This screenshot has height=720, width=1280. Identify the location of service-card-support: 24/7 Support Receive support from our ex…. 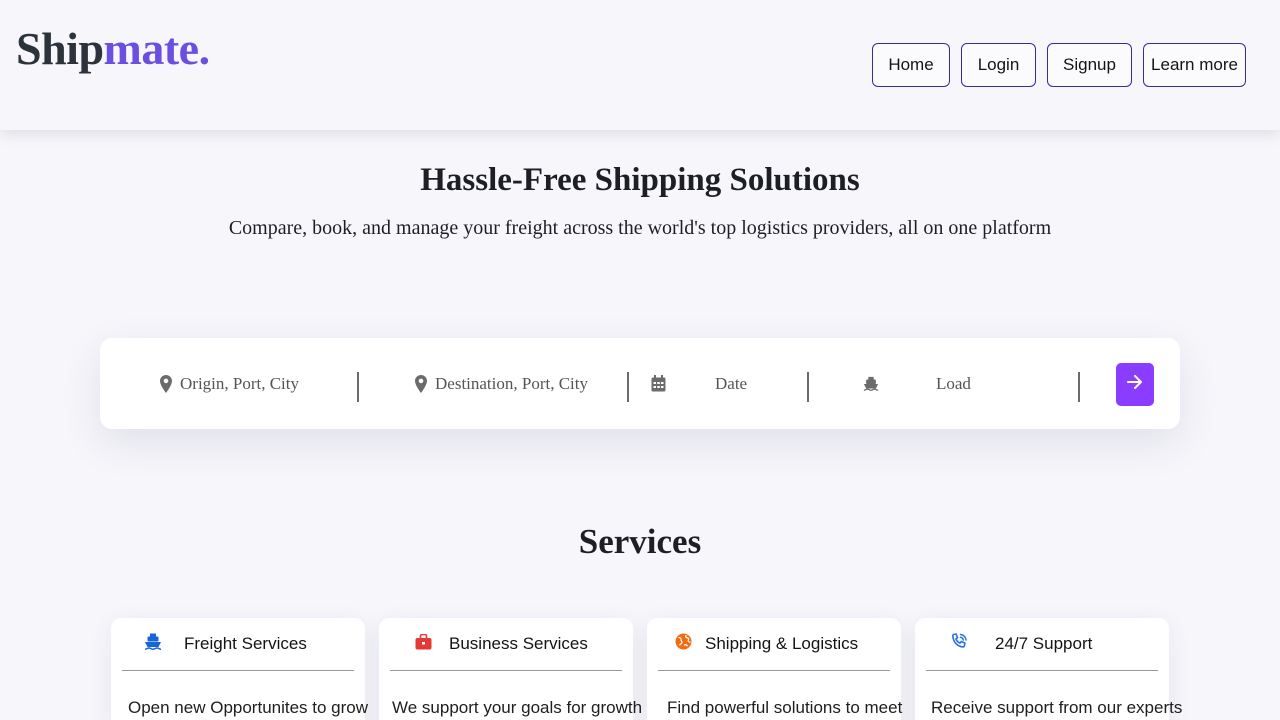
(1049, 669).